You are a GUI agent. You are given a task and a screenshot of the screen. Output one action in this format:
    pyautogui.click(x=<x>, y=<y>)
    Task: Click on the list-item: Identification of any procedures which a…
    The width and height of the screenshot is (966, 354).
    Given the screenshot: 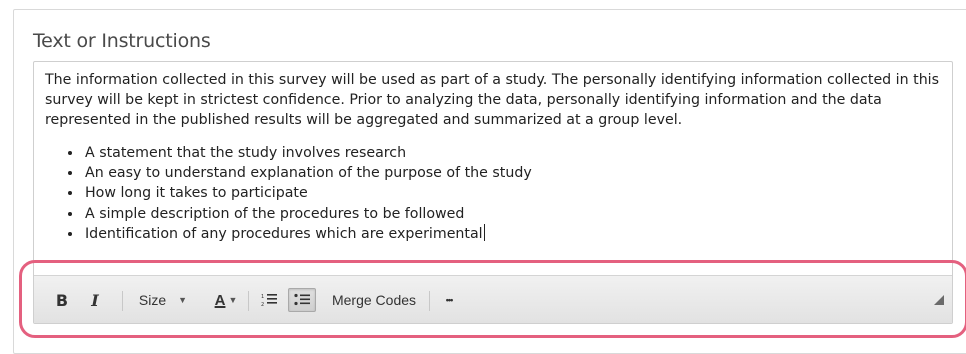 What is the action you would take?
    pyautogui.click(x=514, y=233)
    